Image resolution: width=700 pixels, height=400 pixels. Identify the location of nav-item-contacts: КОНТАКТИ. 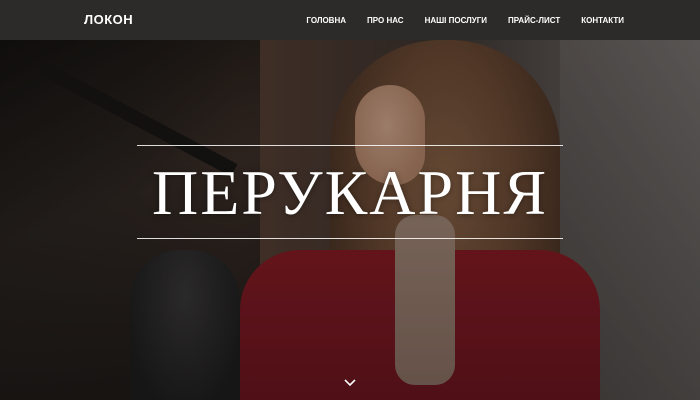
(602, 20).